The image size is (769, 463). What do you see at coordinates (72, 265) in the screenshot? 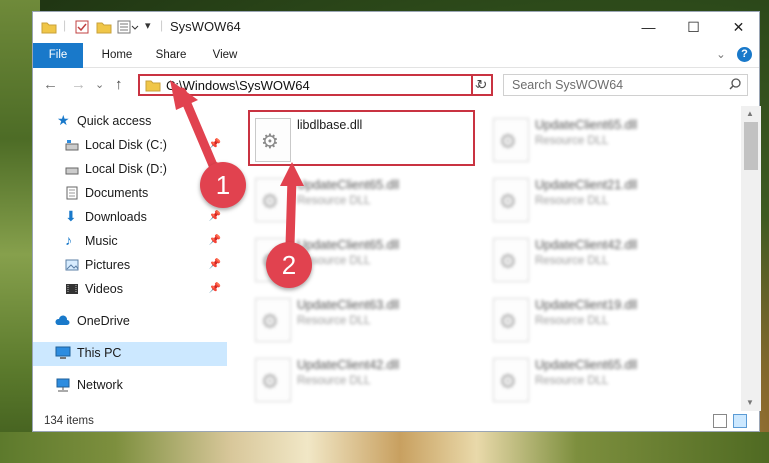
I see `pictures-icon` at bounding box center [72, 265].